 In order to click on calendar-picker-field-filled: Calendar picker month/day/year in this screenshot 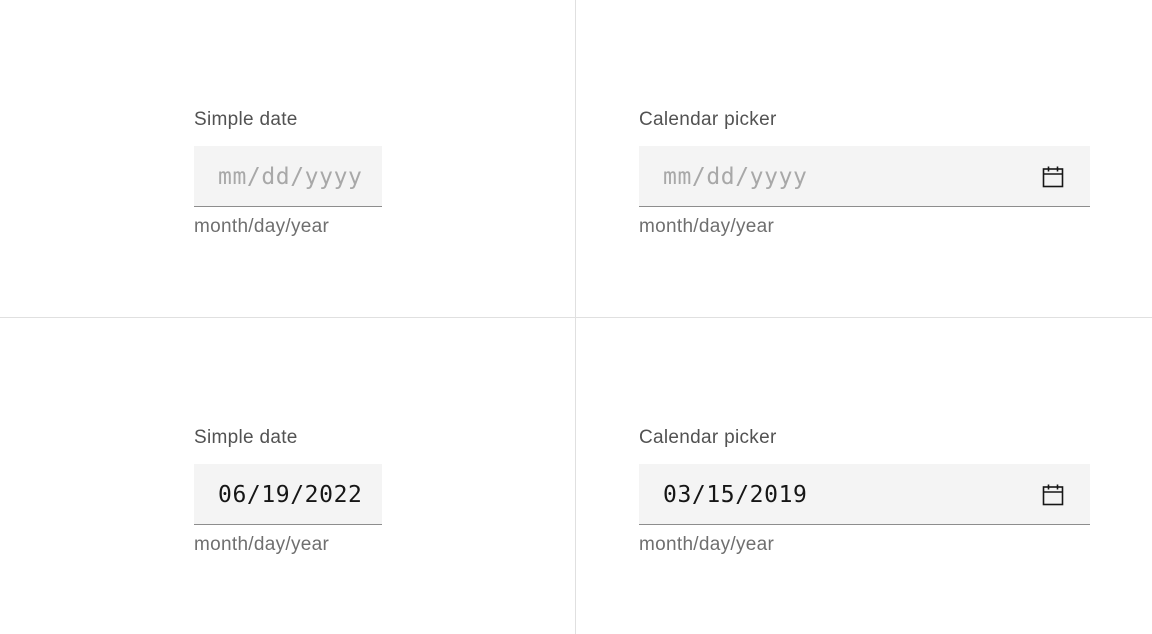, I will do `click(864, 492)`.